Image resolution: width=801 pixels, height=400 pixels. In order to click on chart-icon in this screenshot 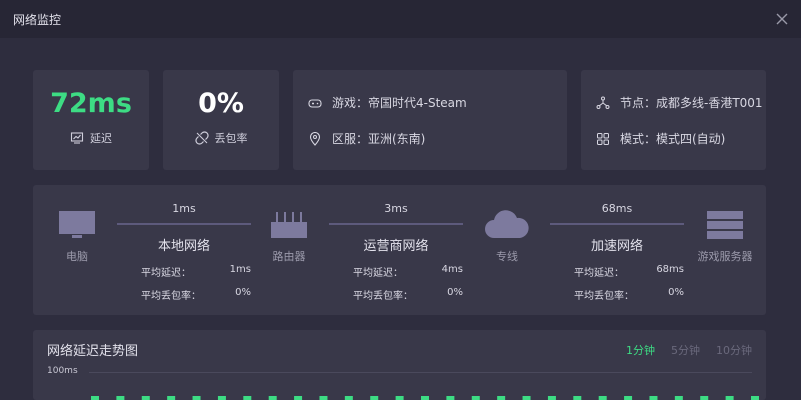, I will do `click(77, 138)`.